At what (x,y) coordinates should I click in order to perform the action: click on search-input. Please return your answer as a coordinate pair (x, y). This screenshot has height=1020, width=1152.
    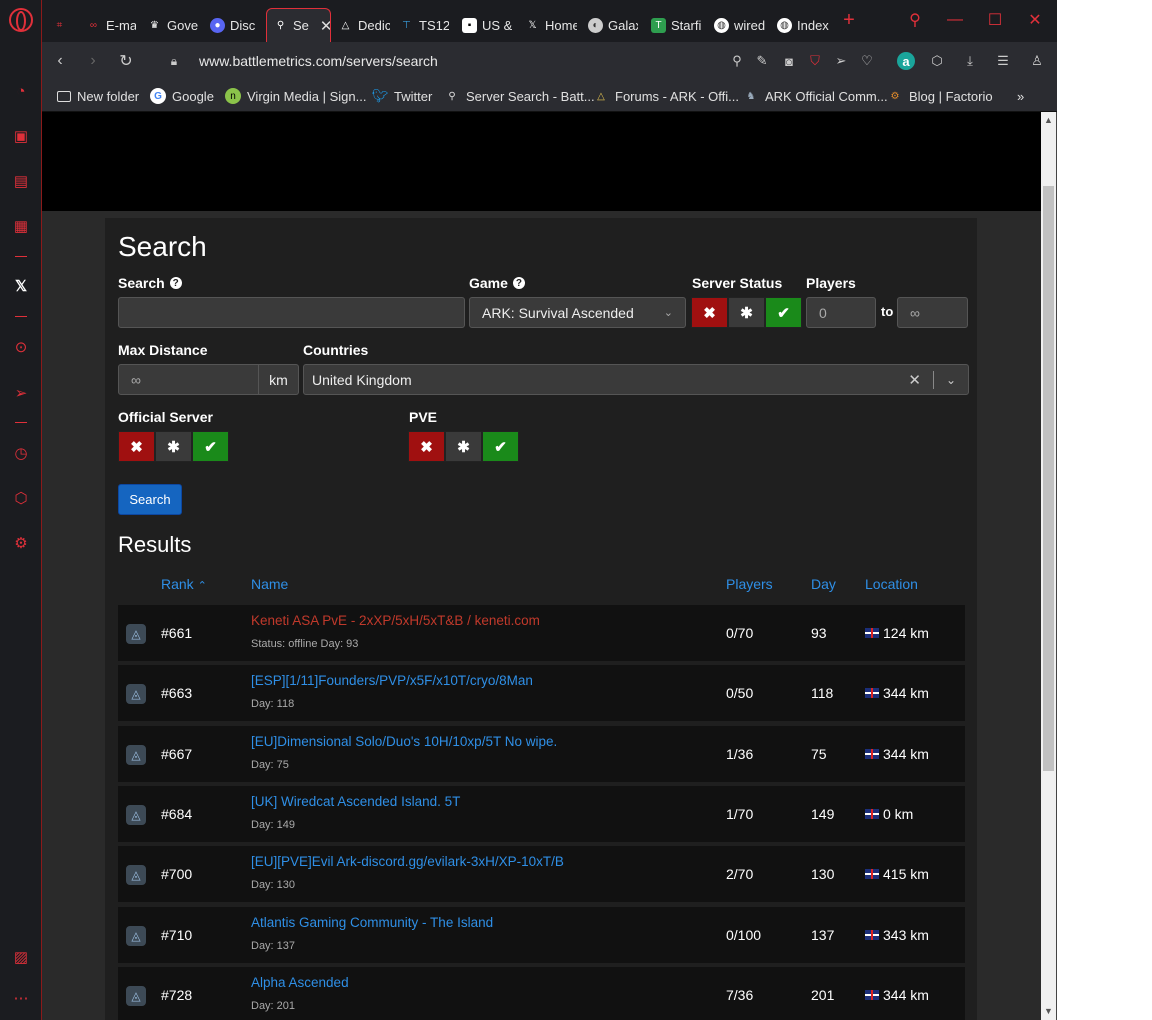
    Looking at the image, I should click on (291, 312).